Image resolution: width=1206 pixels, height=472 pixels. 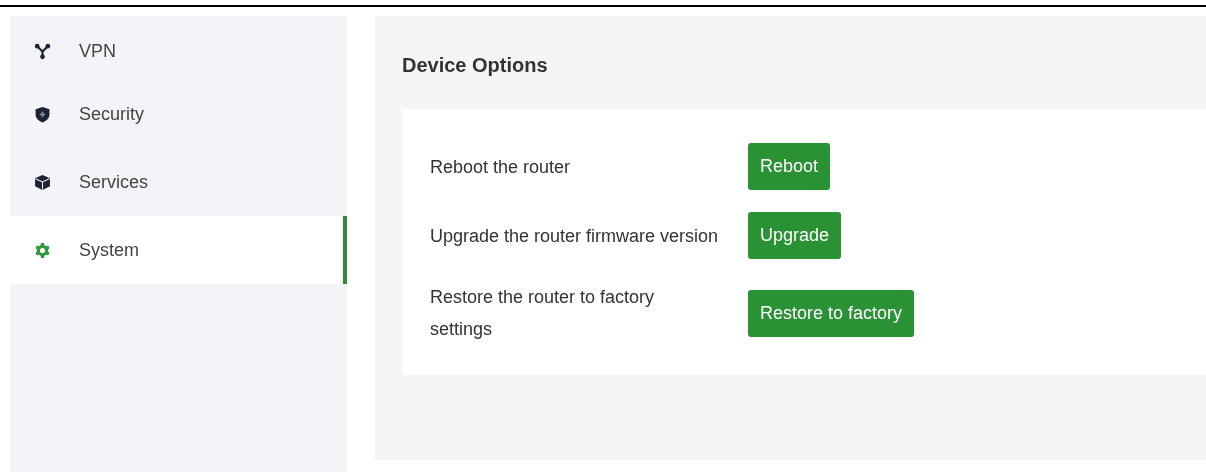 What do you see at coordinates (789, 166) in the screenshot?
I see `action-button: Reboot` at bounding box center [789, 166].